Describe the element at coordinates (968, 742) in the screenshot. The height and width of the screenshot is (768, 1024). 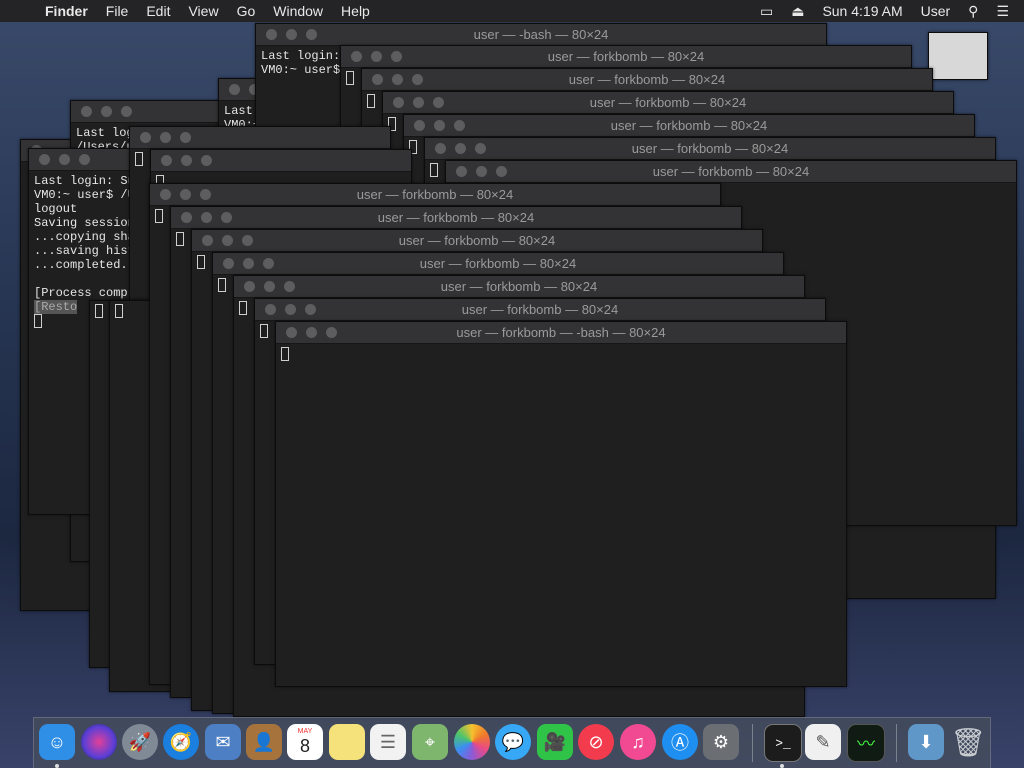
I see `trash-icon: 🗑` at that location.